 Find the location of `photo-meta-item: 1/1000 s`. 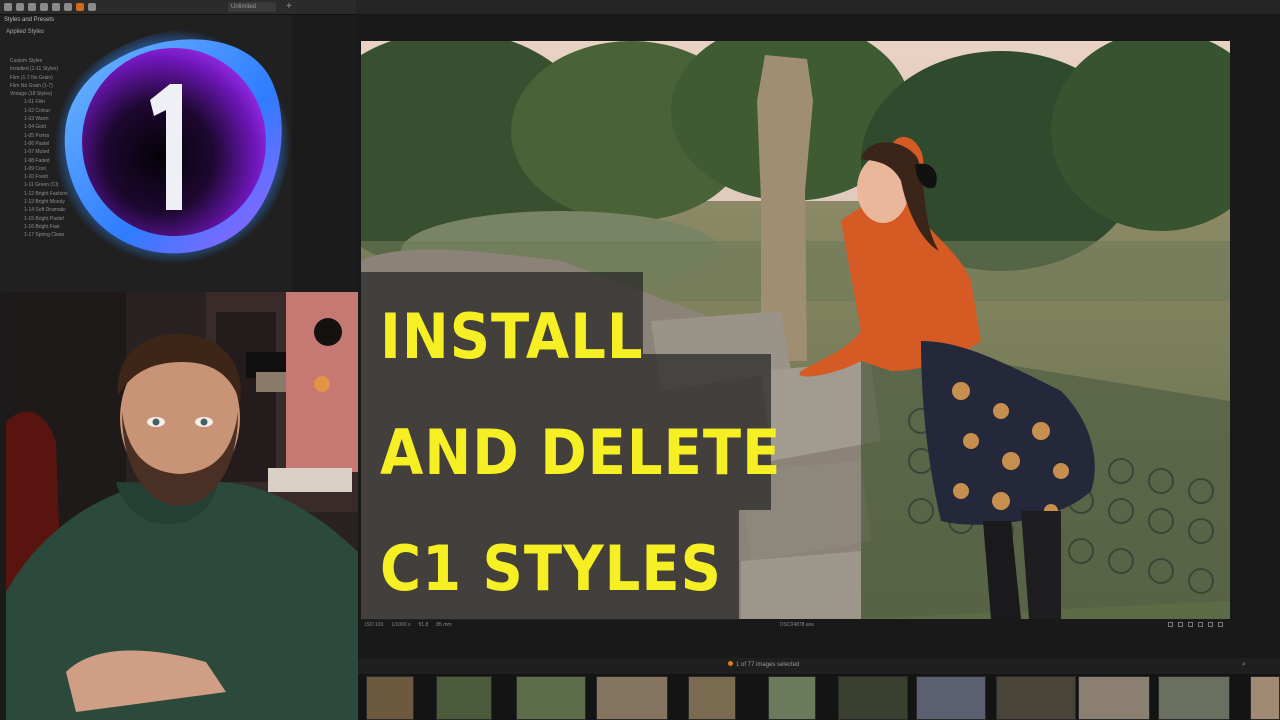

photo-meta-item: 1/1000 s is located at coordinates (401, 625).